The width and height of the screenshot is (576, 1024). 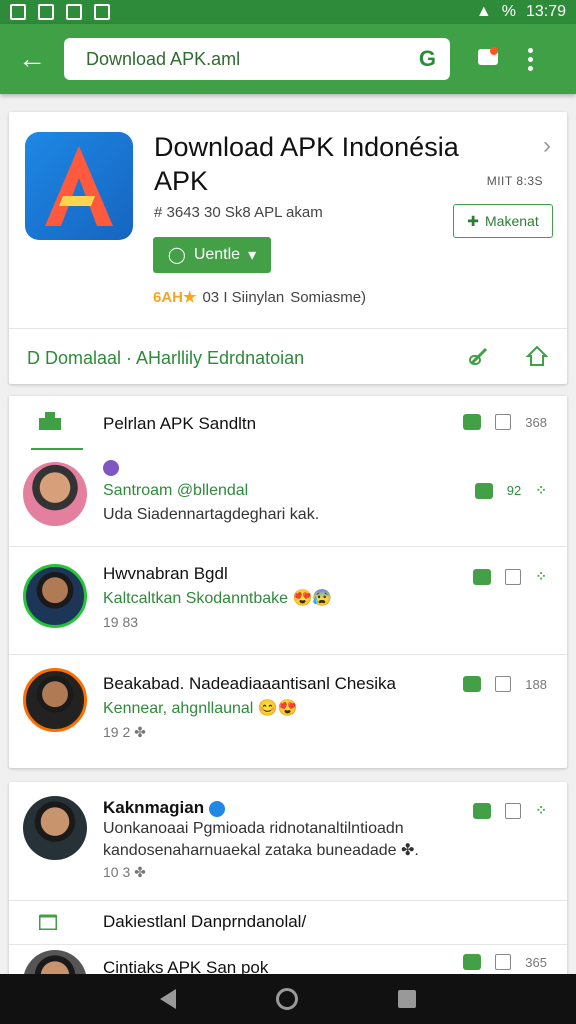 I want to click on comment-text: Kaltcaltkan Skodanntbake 😍😰, so click(x=218, y=598).